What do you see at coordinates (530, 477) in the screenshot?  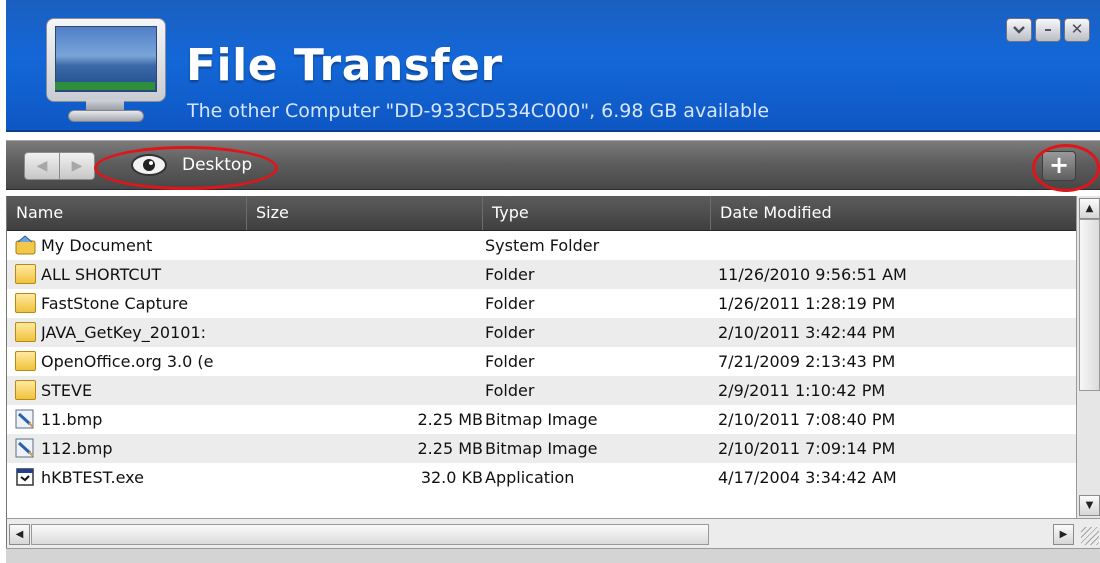 I see `file-type: Application` at bounding box center [530, 477].